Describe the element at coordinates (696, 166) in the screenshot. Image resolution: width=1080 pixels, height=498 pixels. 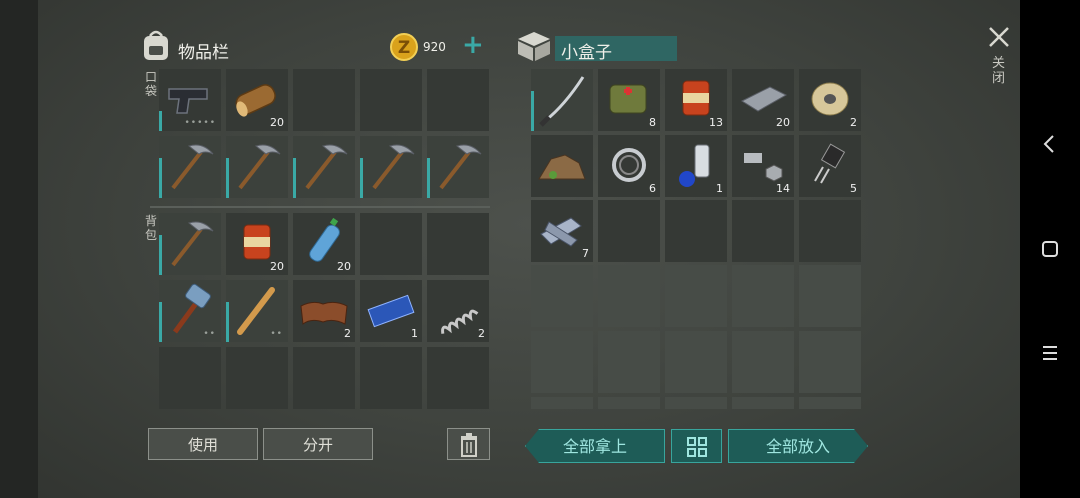
I see `box-slot: 1` at that location.